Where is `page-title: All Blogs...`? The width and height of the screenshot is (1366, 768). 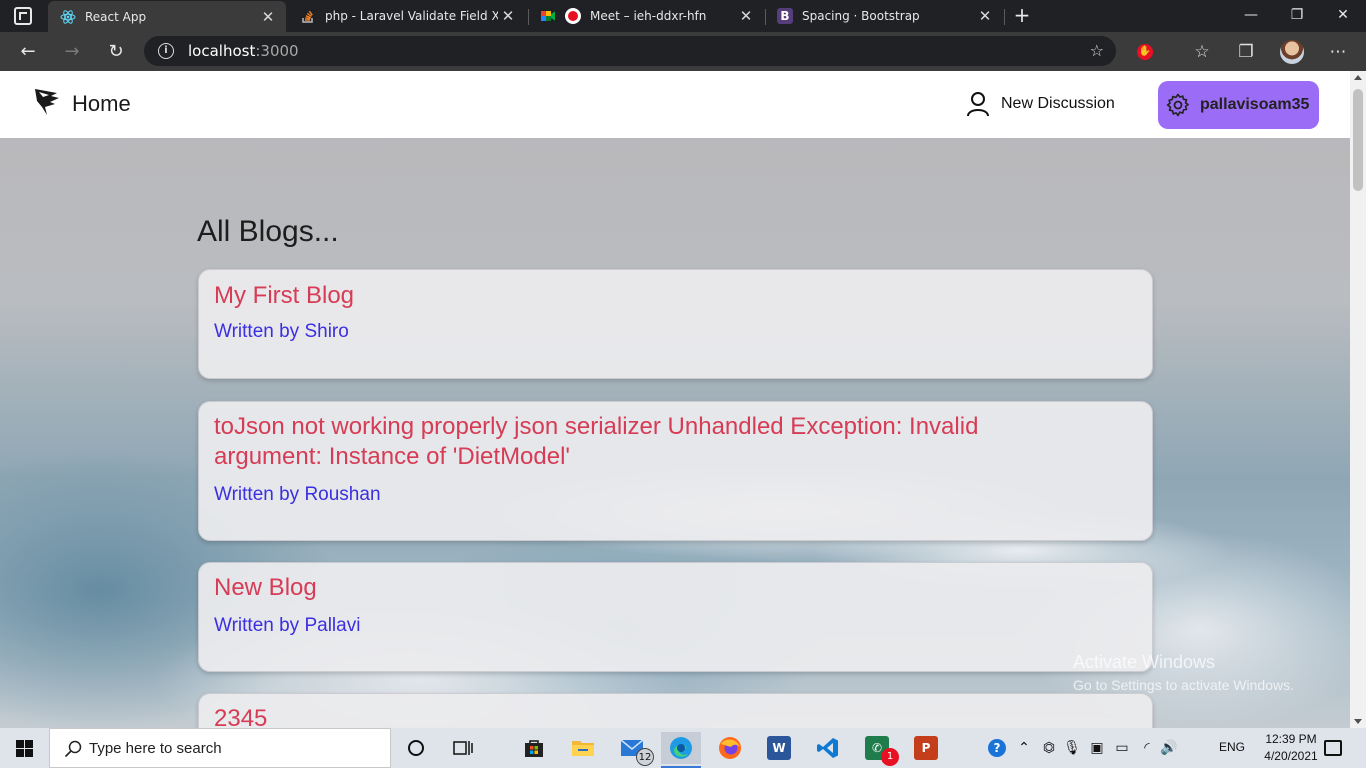 page-title: All Blogs... is located at coordinates (268, 231).